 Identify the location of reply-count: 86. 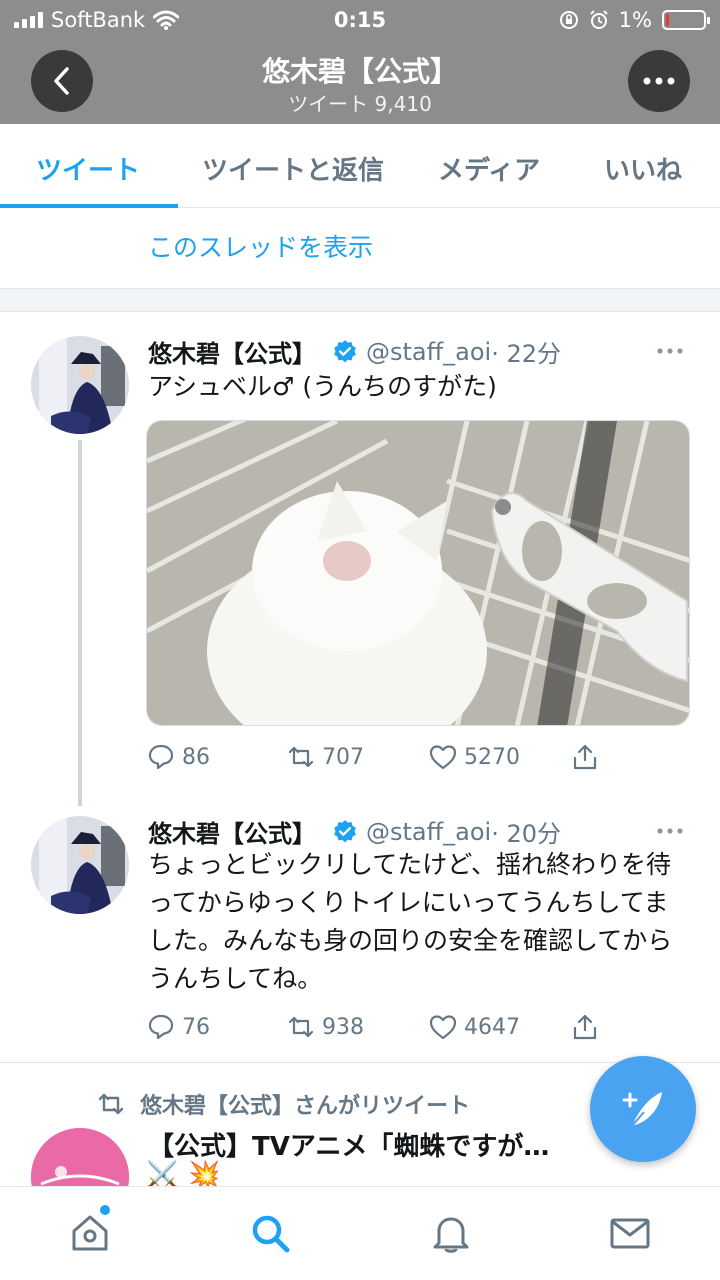
(196, 757).